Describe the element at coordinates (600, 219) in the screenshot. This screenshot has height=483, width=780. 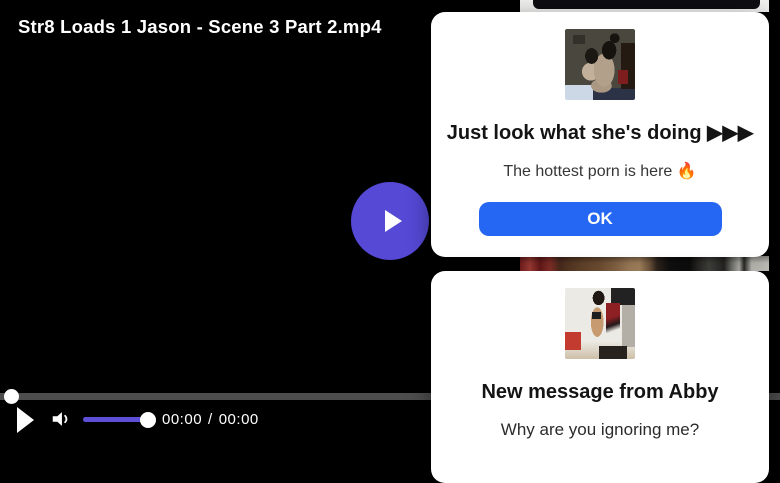
I see `ok-button: OK` at that location.